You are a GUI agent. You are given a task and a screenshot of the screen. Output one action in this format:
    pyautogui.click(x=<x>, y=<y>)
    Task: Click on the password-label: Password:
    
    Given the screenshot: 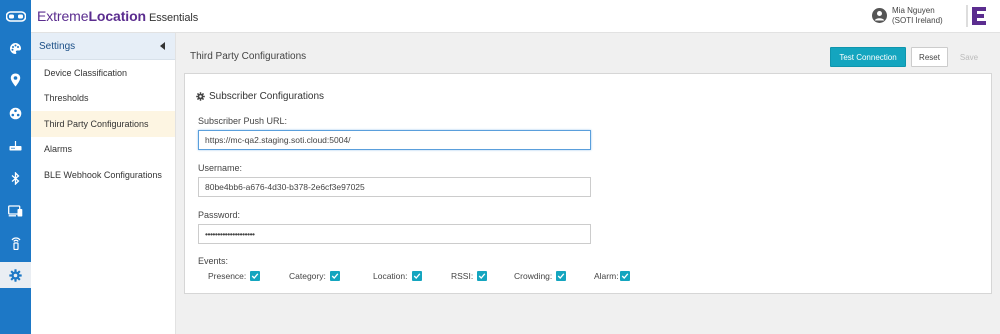 What is the action you would take?
    pyautogui.click(x=219, y=215)
    